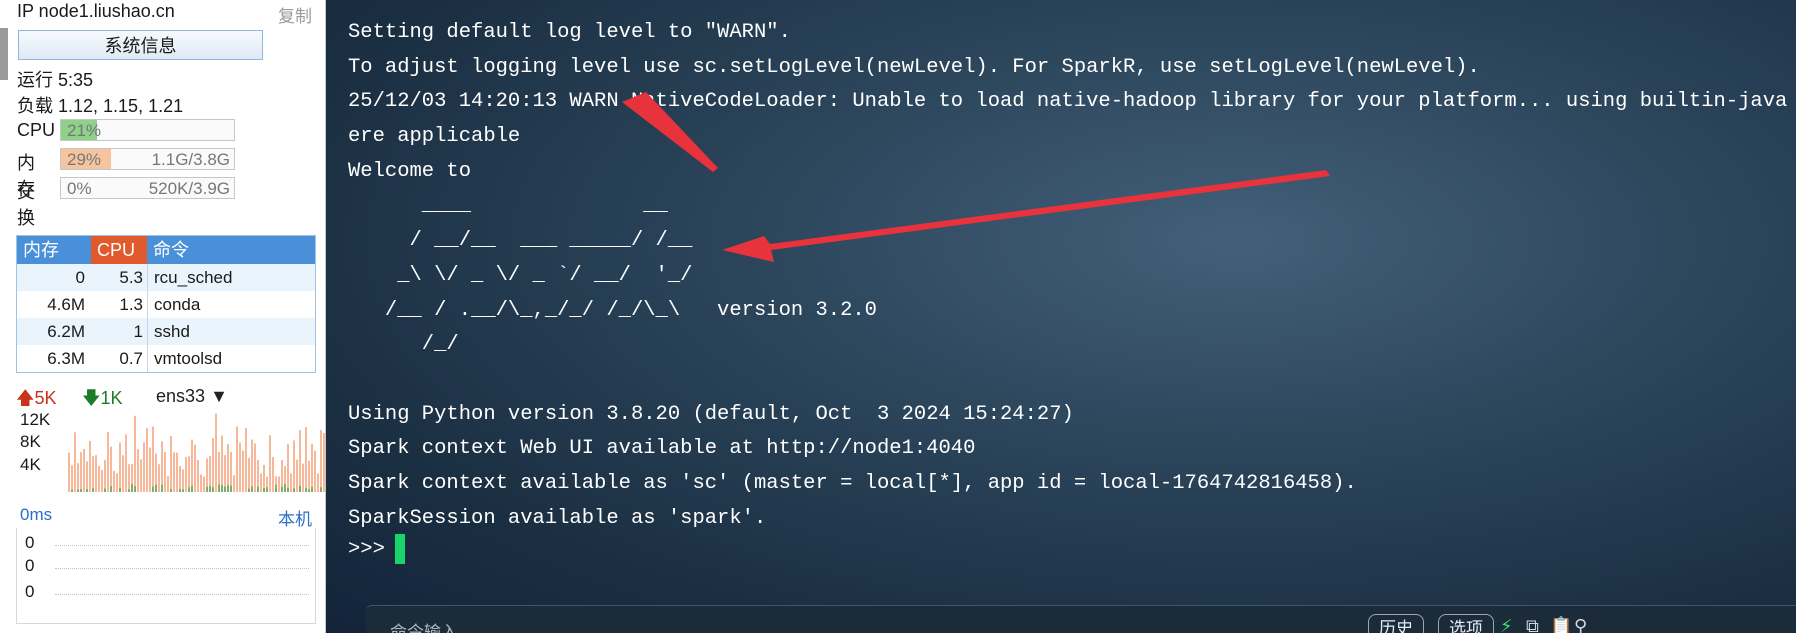 This screenshot has height=633, width=1796. What do you see at coordinates (295, 517) in the screenshot?
I see `ping-target-link: 本机` at bounding box center [295, 517].